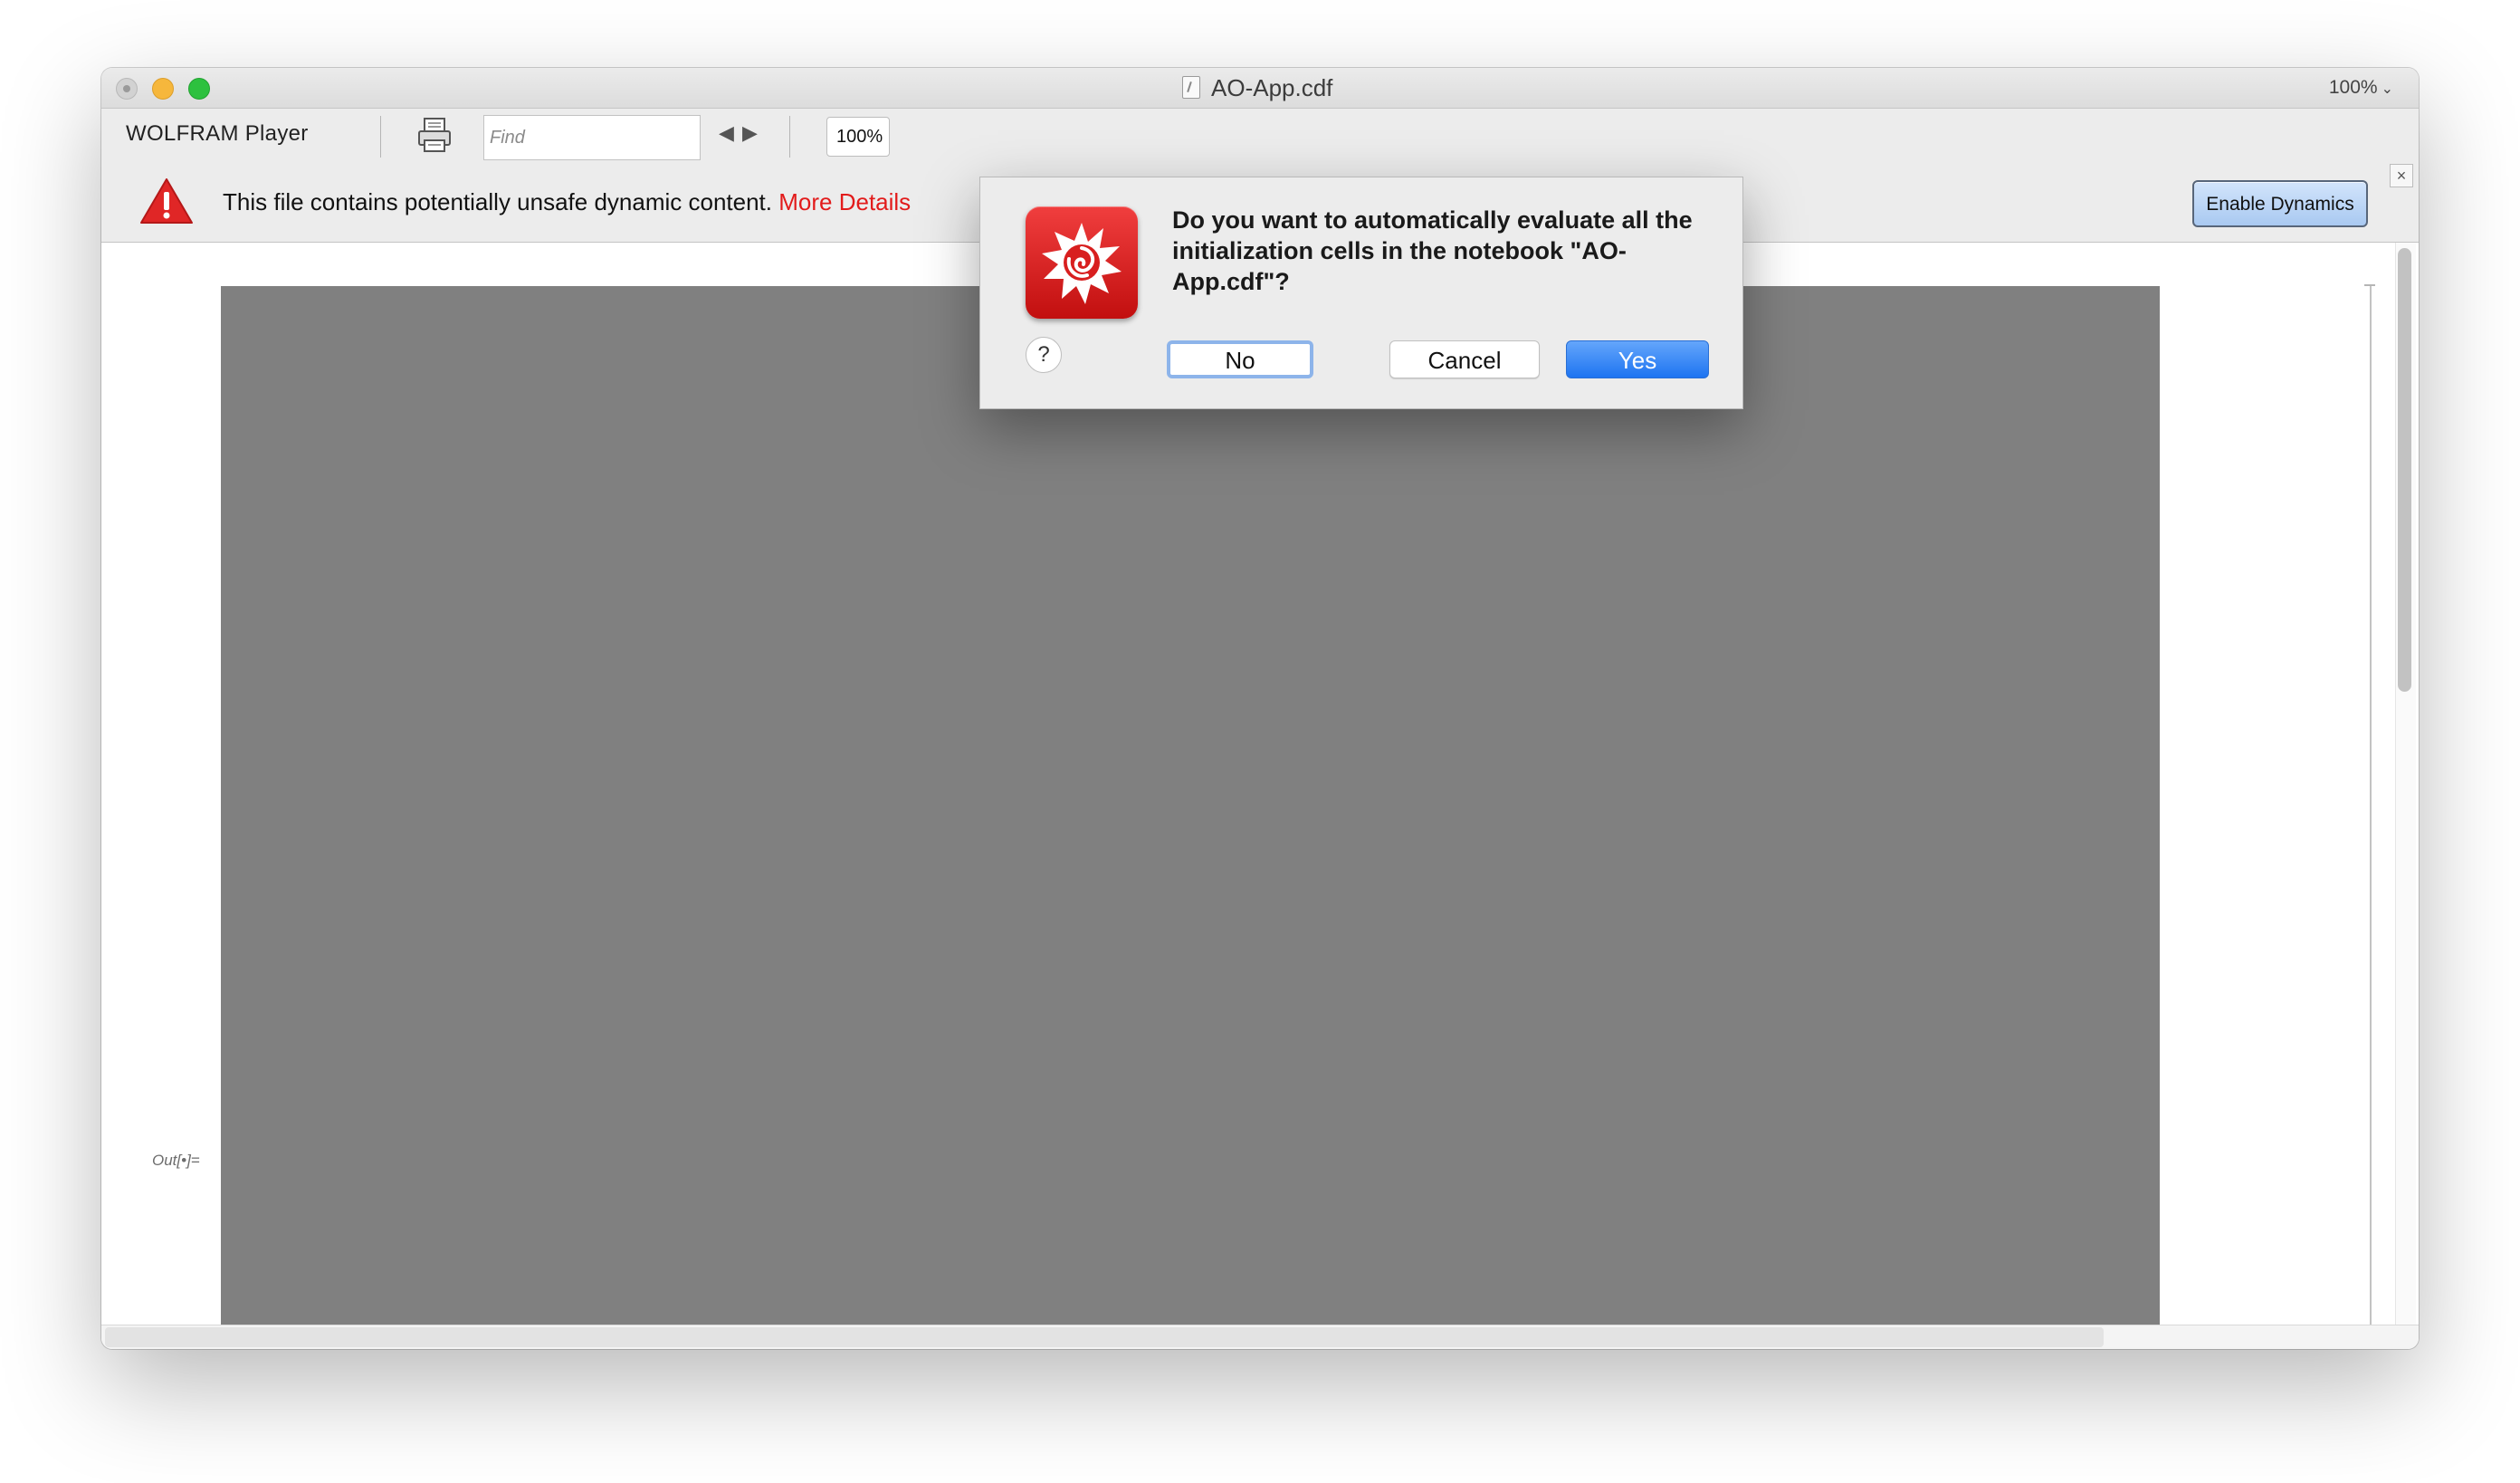  What do you see at coordinates (176, 1160) in the screenshot?
I see `output-label: Out[•]=` at bounding box center [176, 1160].